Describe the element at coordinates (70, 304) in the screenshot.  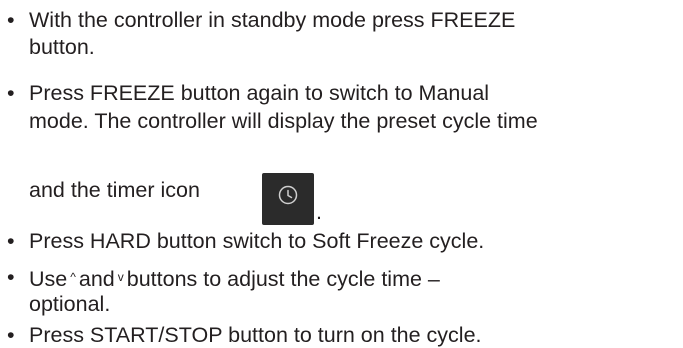
I see `list-item-4-line-2: optional.` at that location.